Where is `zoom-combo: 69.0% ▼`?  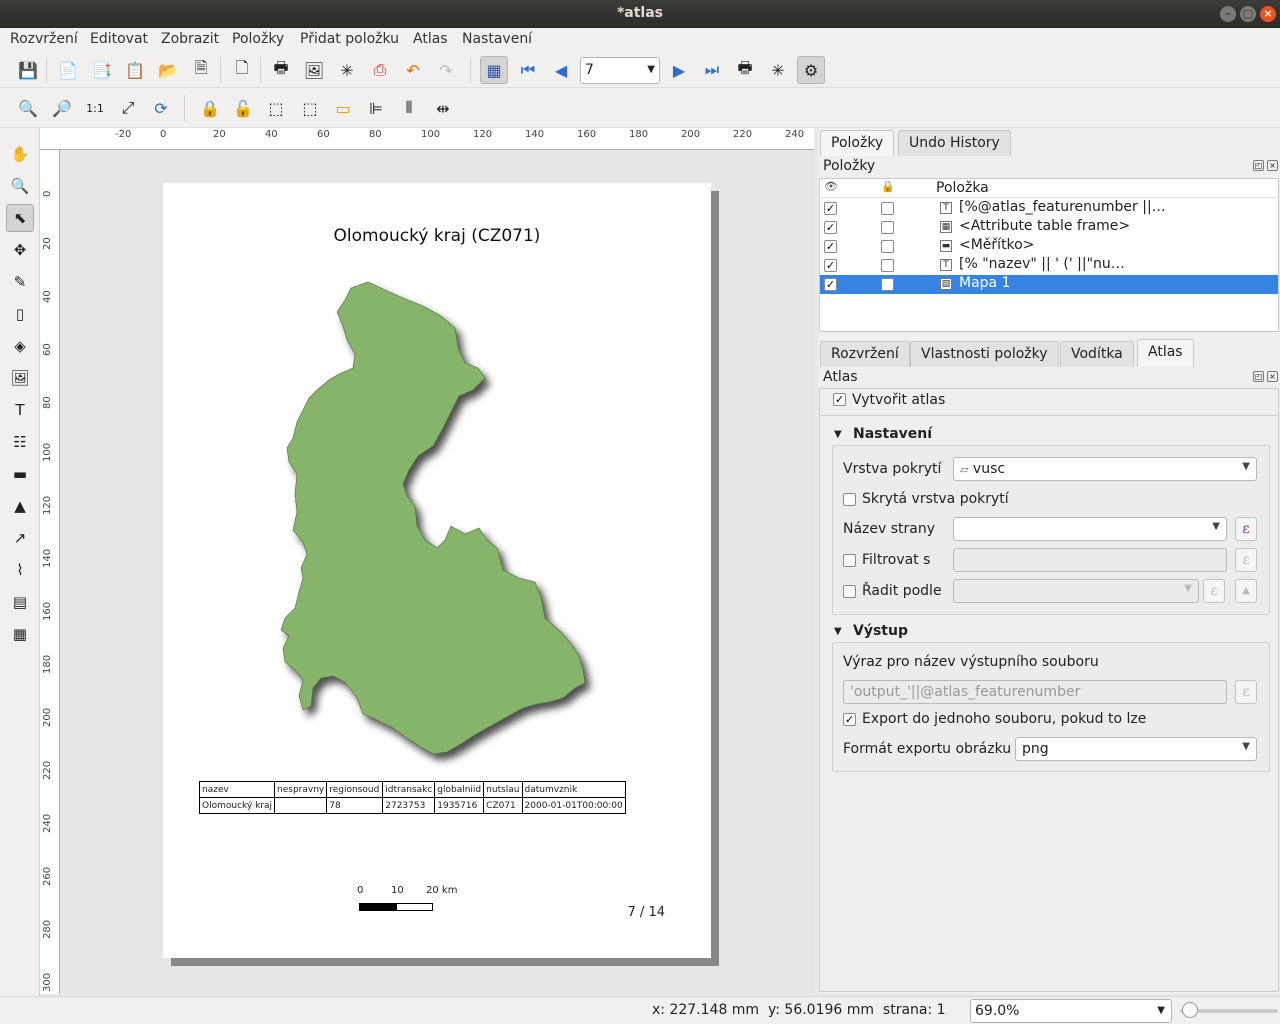 zoom-combo: 69.0% ▼ is located at coordinates (1071, 1011).